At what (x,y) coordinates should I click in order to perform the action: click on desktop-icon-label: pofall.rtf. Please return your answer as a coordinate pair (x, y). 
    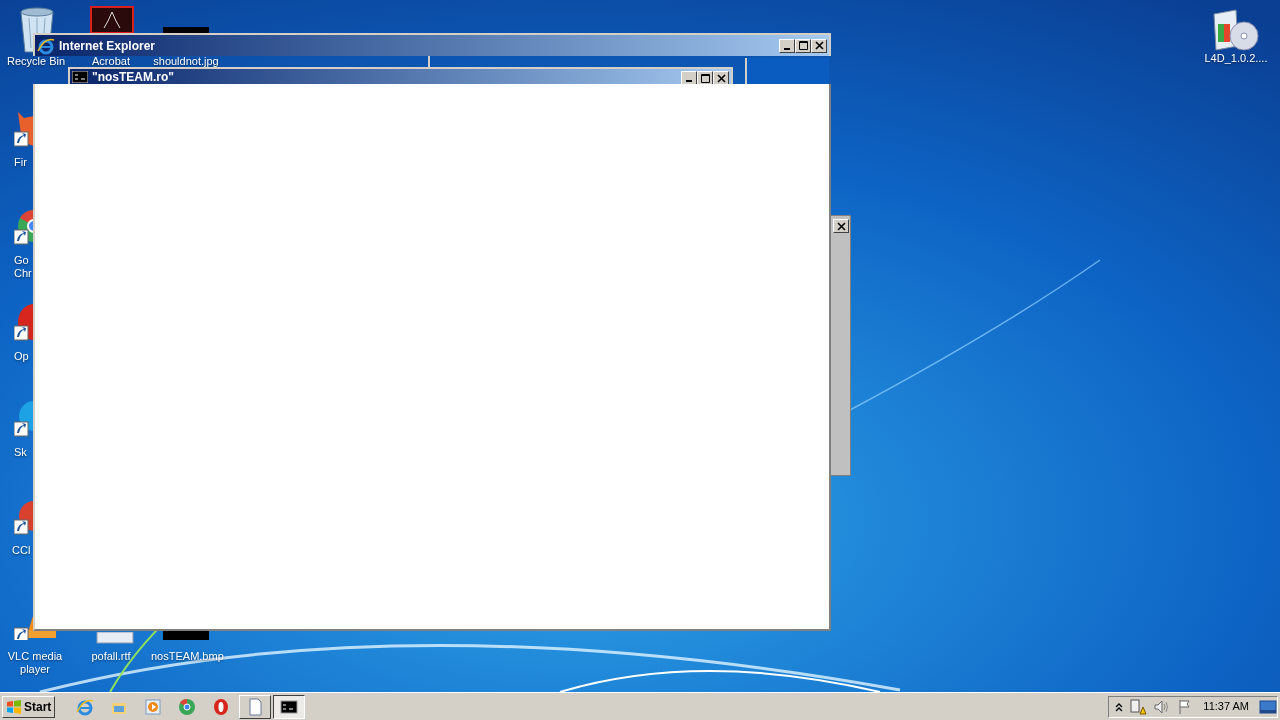
    Looking at the image, I should click on (111, 656).